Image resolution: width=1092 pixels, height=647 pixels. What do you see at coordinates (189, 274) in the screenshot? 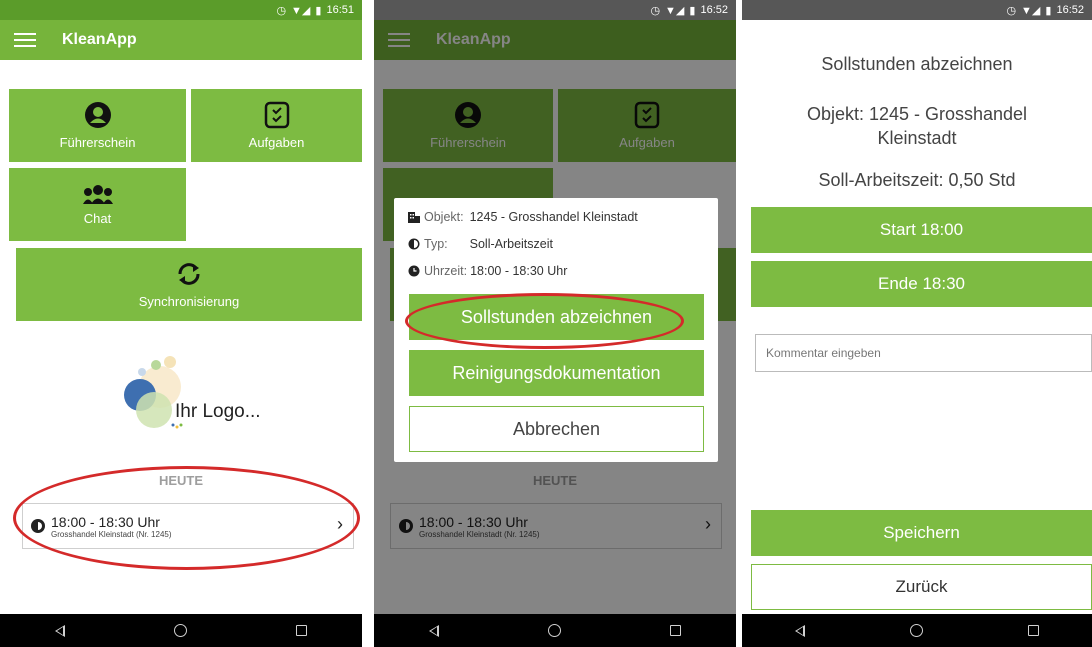
I see `sync-icon` at bounding box center [189, 274].